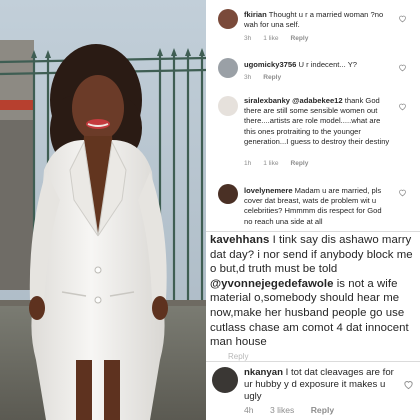 Image resolution: width=420 pixels, height=420 pixels. Describe the element at coordinates (296, 410) in the screenshot. I see `comment-meta: 4h 3 likes Reply` at that location.